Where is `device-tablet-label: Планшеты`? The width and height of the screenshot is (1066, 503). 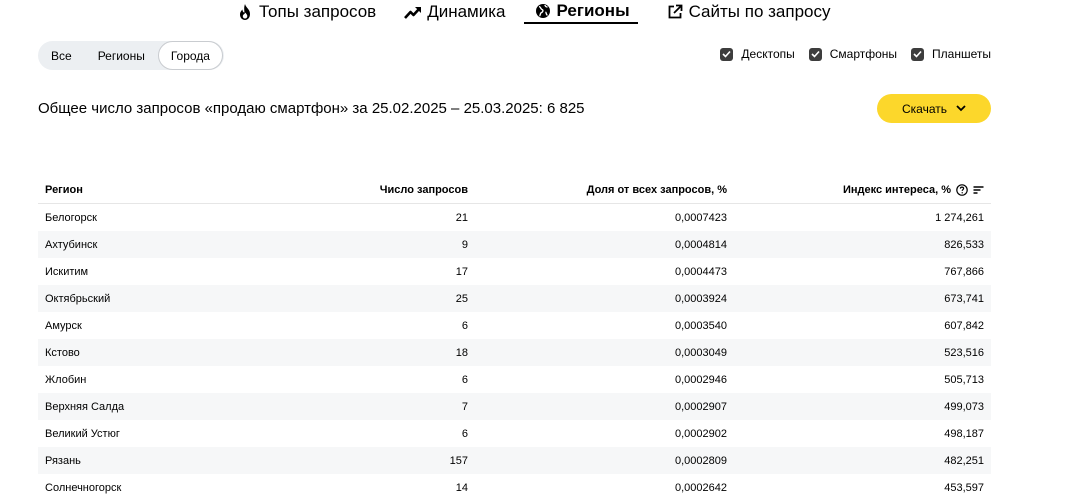
device-tablet-label: Планшеты is located at coordinates (961, 54).